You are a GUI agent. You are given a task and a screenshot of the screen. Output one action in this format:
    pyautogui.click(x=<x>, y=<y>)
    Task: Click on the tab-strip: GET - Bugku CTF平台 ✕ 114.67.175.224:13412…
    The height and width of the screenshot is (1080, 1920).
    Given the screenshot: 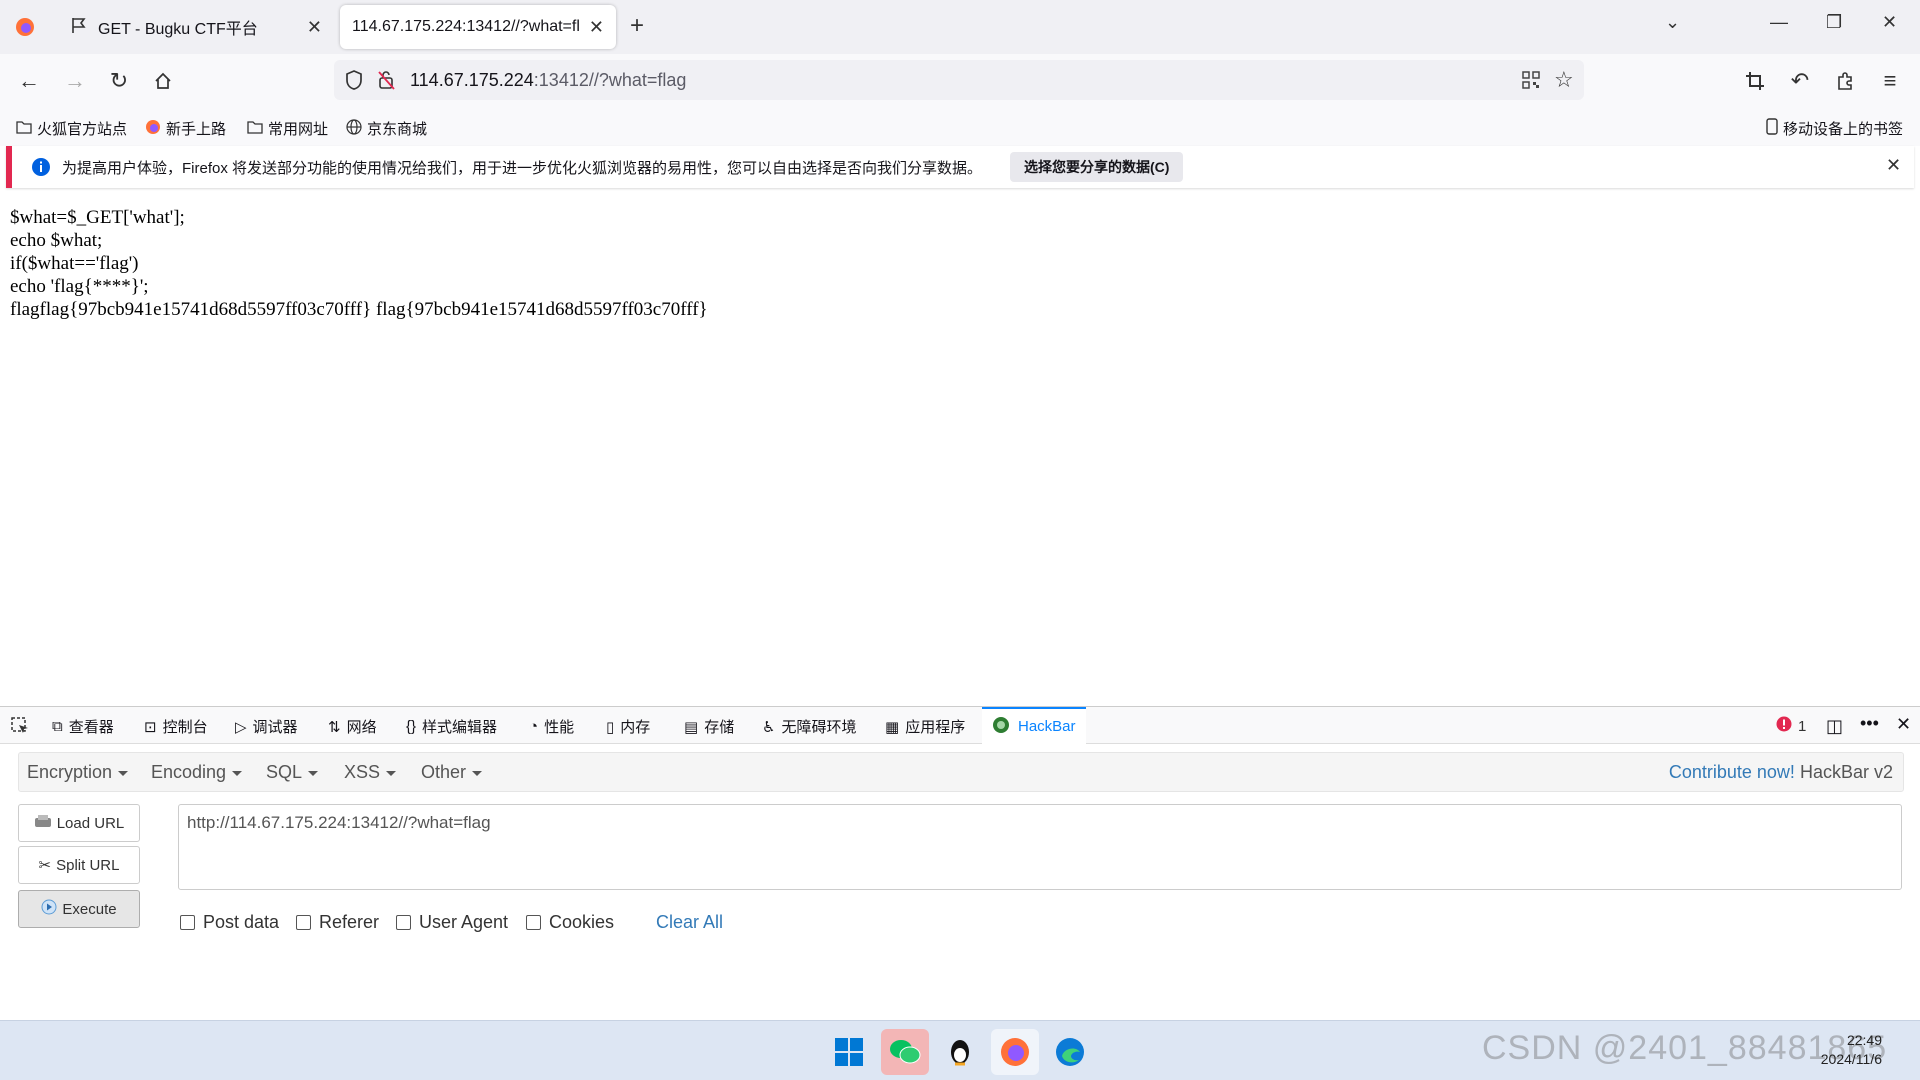 What is the action you would take?
    pyautogui.click(x=960, y=27)
    